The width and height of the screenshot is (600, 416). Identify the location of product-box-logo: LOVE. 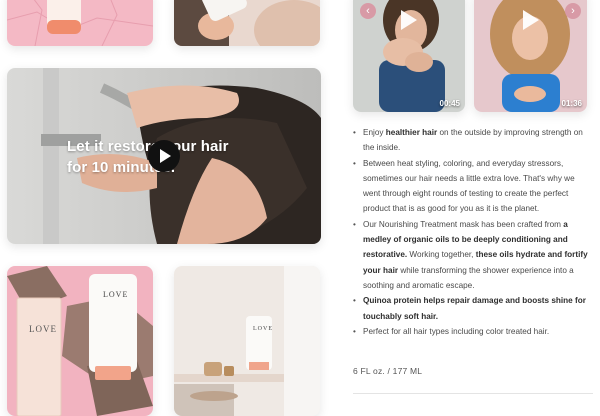
(43, 329).